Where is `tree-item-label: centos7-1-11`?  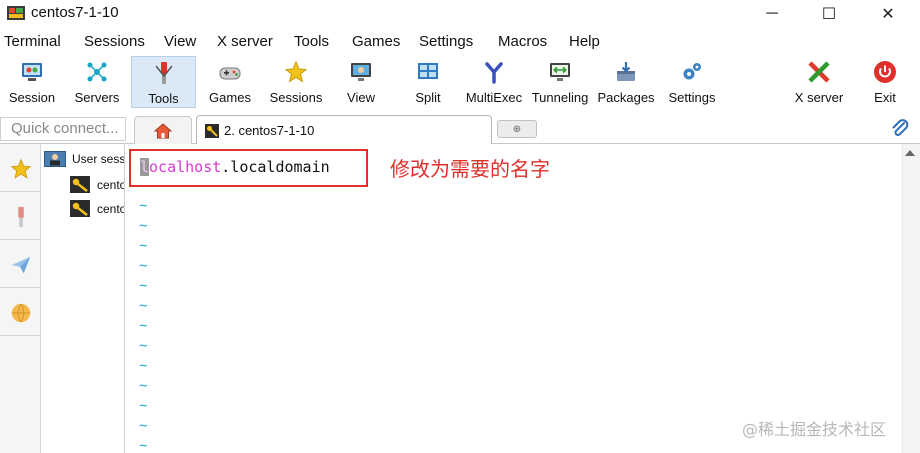
tree-item-label: centos7-1-11 is located at coordinates (110, 208).